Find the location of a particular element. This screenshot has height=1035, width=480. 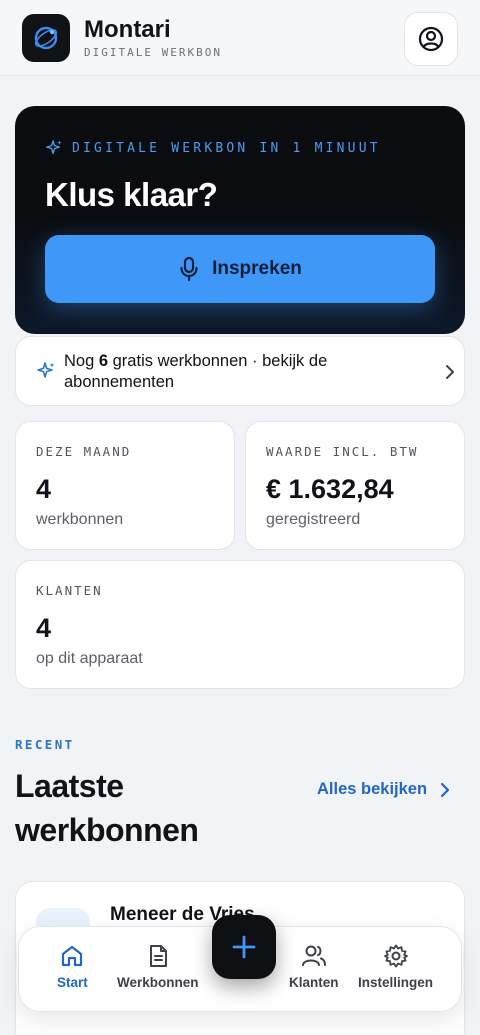

account-button is located at coordinates (431, 39).